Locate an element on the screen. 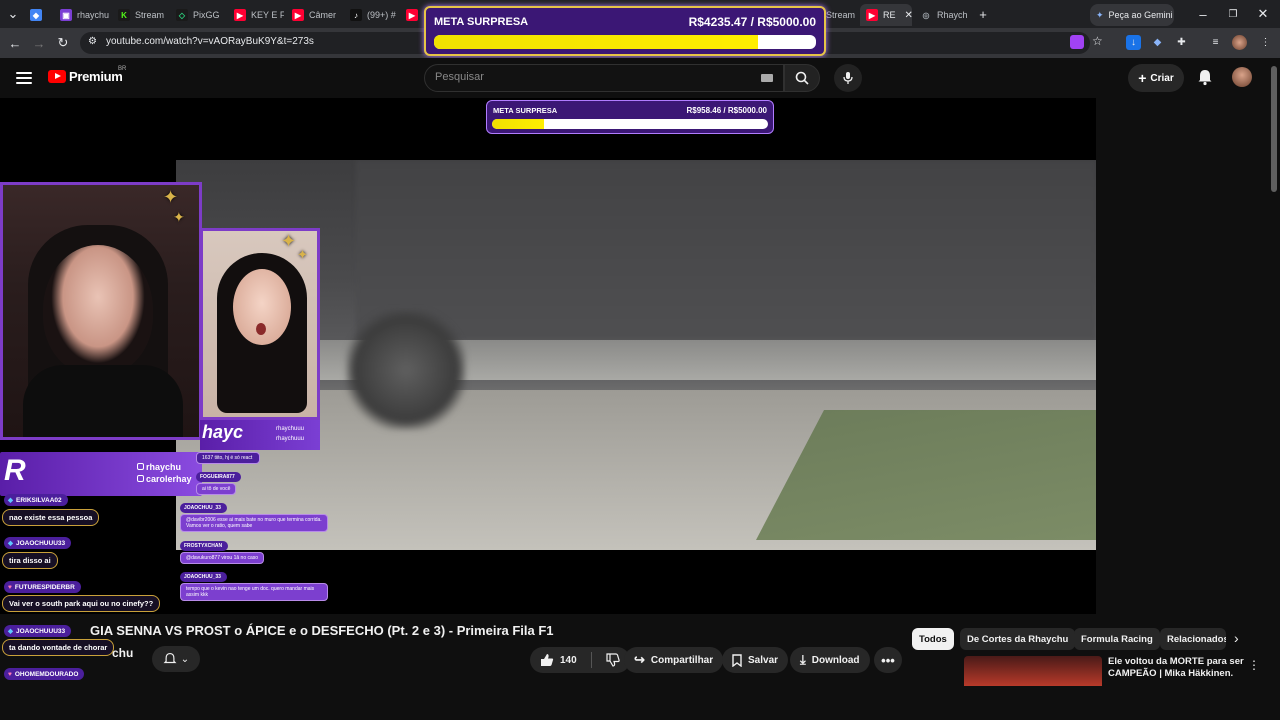  browser-tab: ♪ (99+) # is located at coordinates (375, 15).